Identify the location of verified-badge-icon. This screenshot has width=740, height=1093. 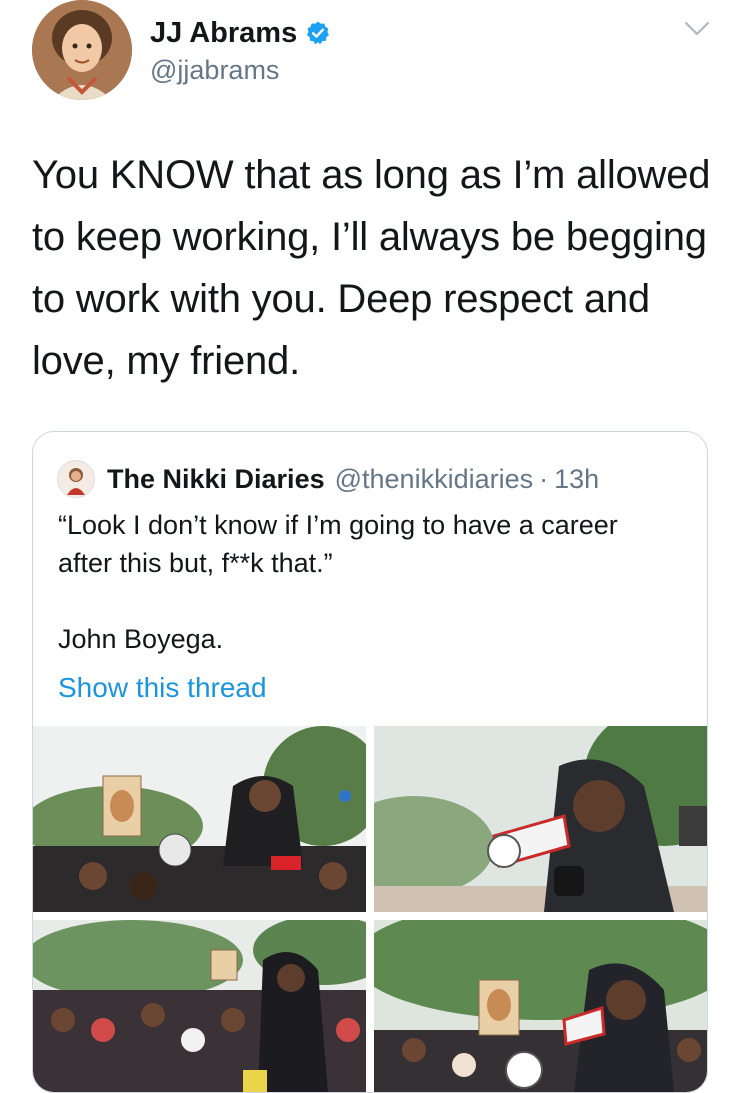
(318, 33).